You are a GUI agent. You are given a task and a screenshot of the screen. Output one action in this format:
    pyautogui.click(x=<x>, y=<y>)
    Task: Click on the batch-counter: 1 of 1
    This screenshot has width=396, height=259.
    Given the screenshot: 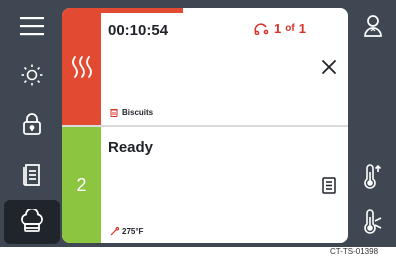 What is the action you would take?
    pyautogui.click(x=280, y=28)
    